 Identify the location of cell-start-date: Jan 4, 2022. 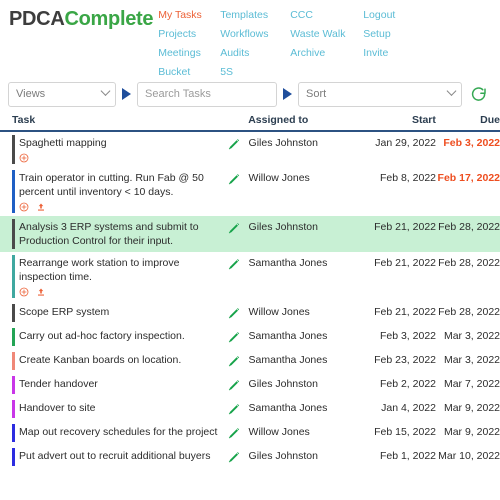
(408, 408).